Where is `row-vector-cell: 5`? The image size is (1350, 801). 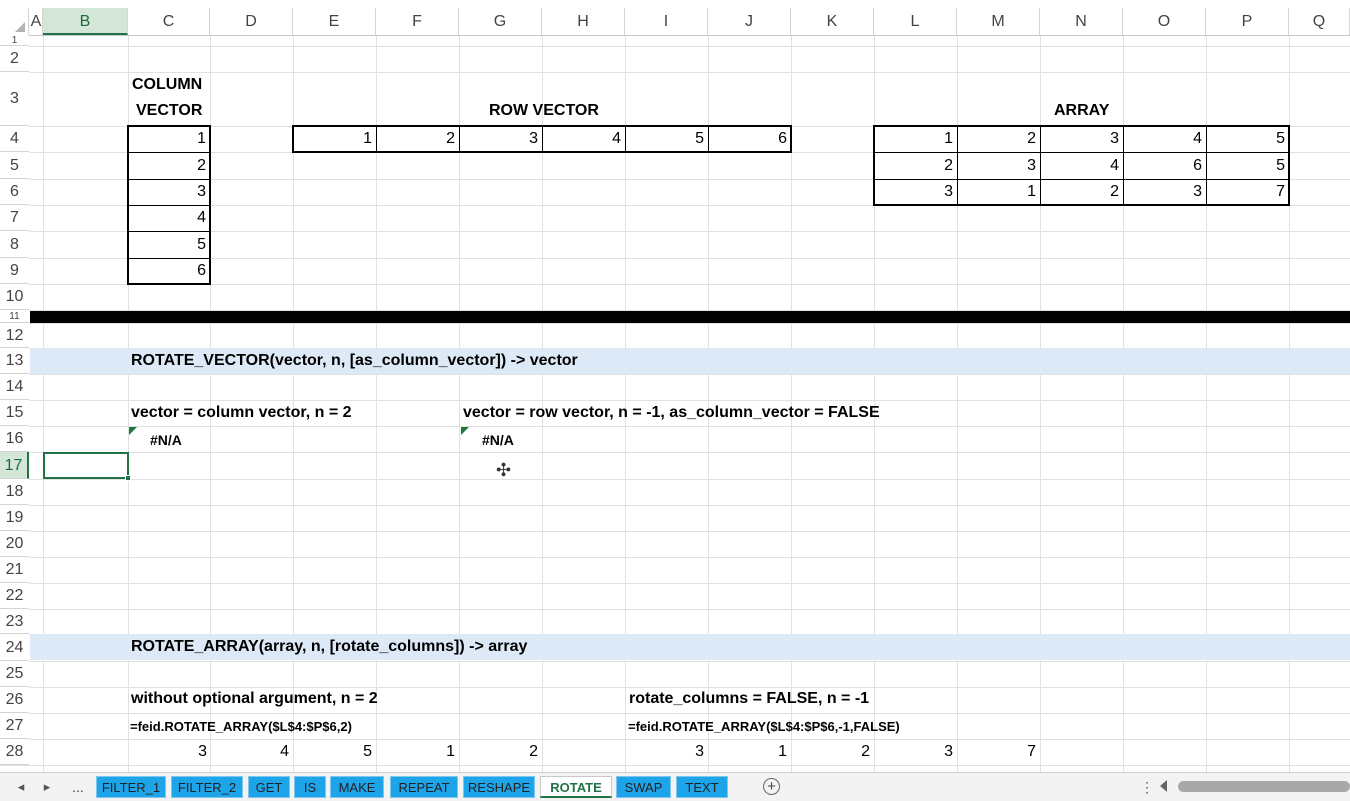 row-vector-cell: 5 is located at coordinates (666, 139).